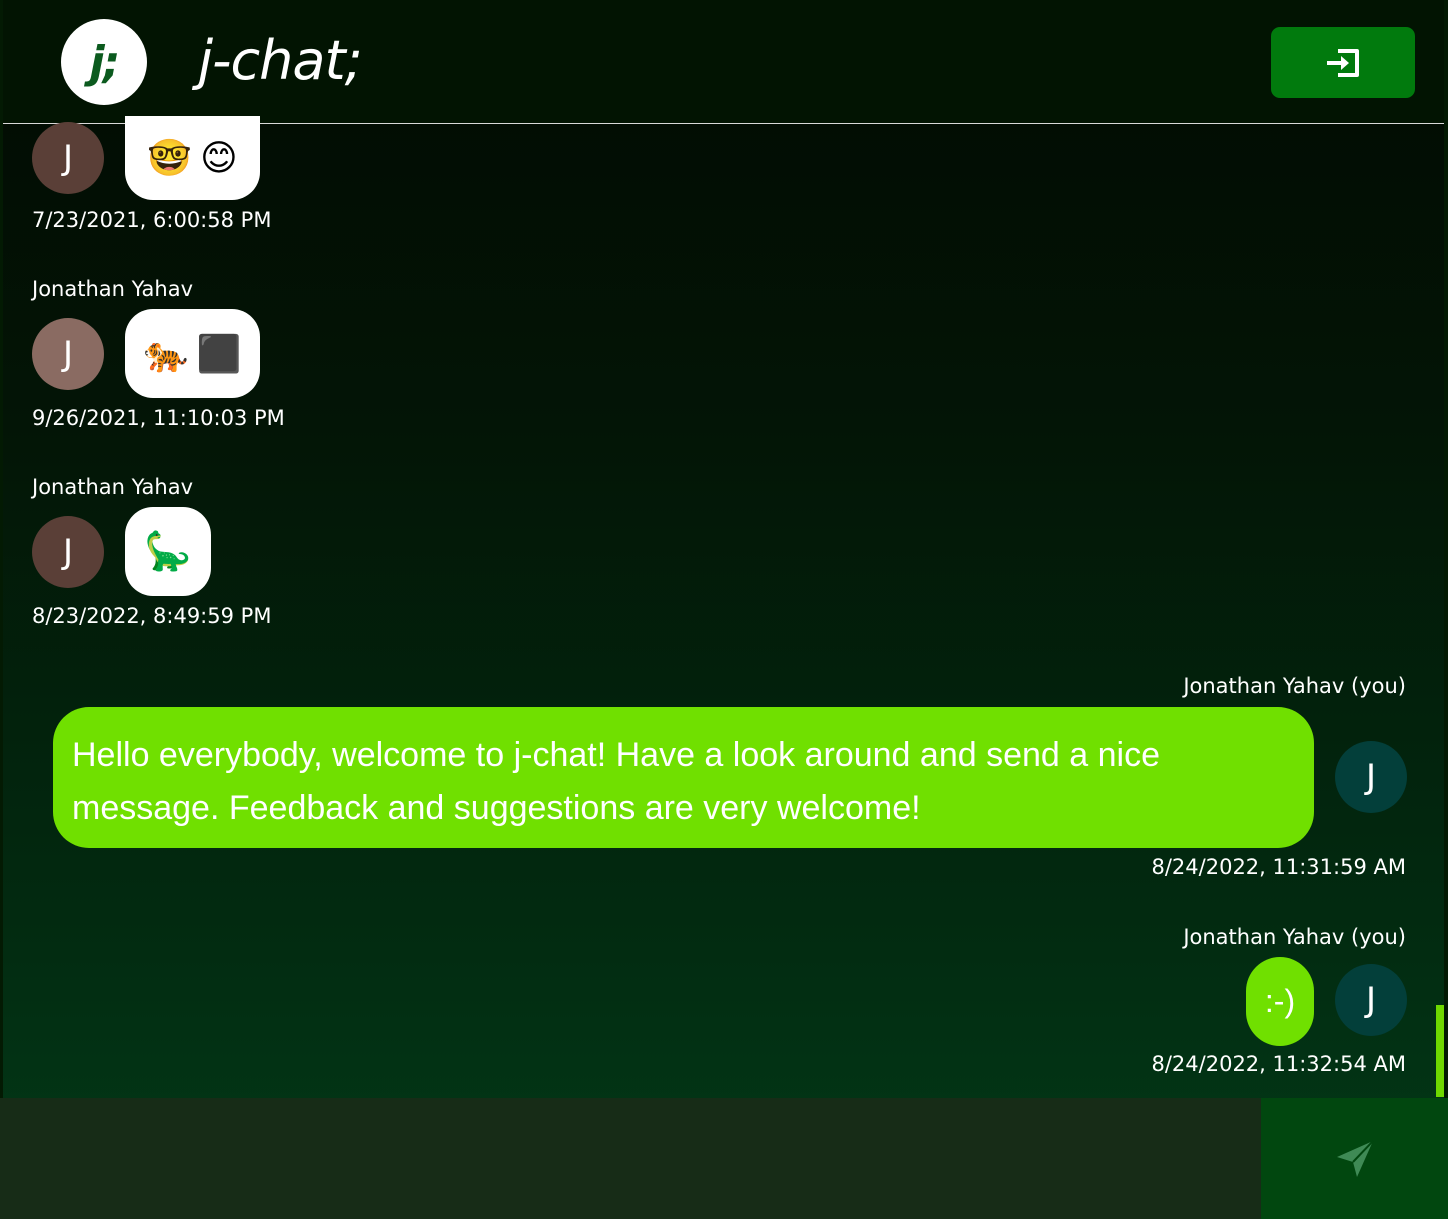 The width and height of the screenshot is (1448, 1219). I want to click on logout-button, so click(1343, 62).